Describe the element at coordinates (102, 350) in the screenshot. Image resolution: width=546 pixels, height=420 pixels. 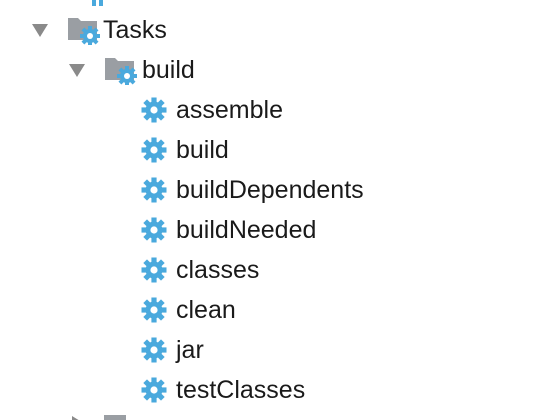
I see `task-item-jar: jar` at that location.